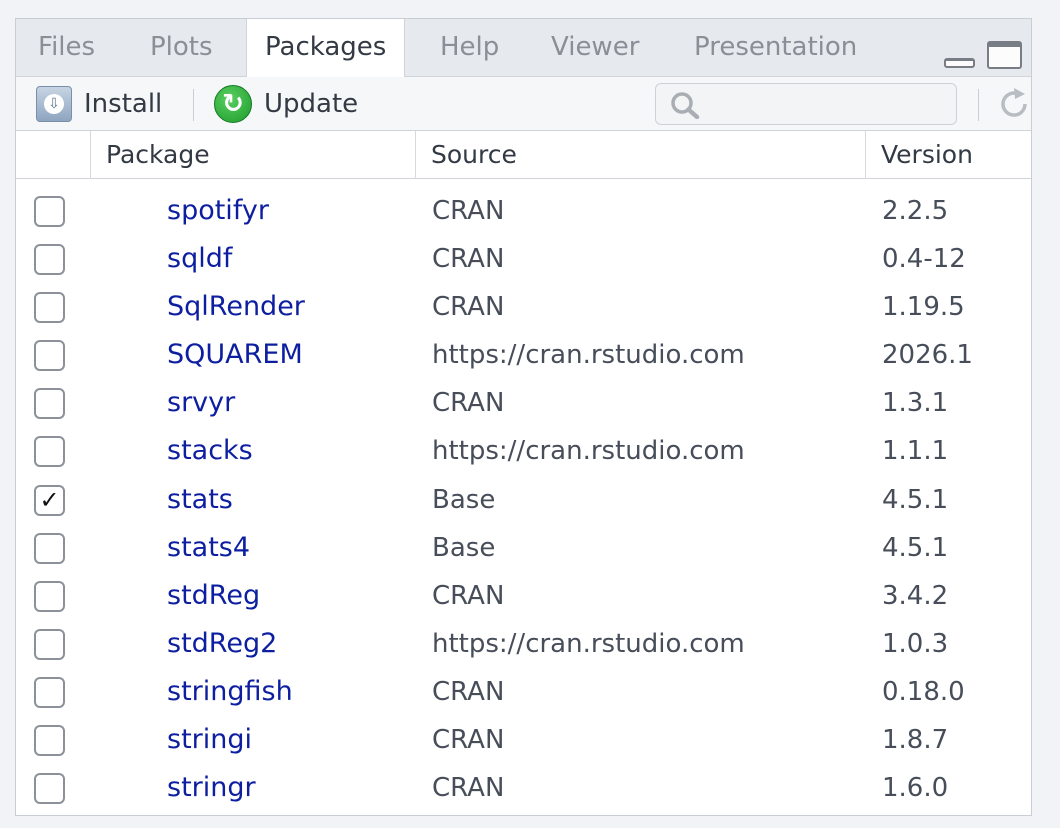 The width and height of the screenshot is (1060, 828). Describe the element at coordinates (927, 355) in the screenshot. I see `package-version: 2026.1` at that location.